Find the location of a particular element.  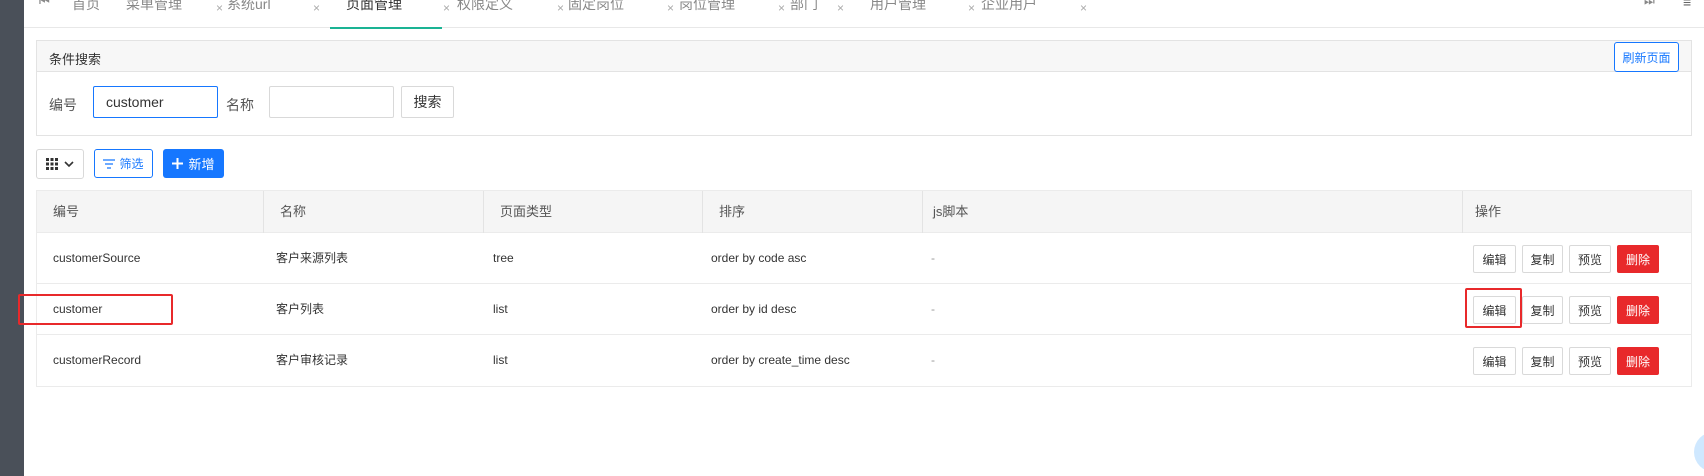

tab-user-management: 用户管理 × is located at coordinates (922, 14).